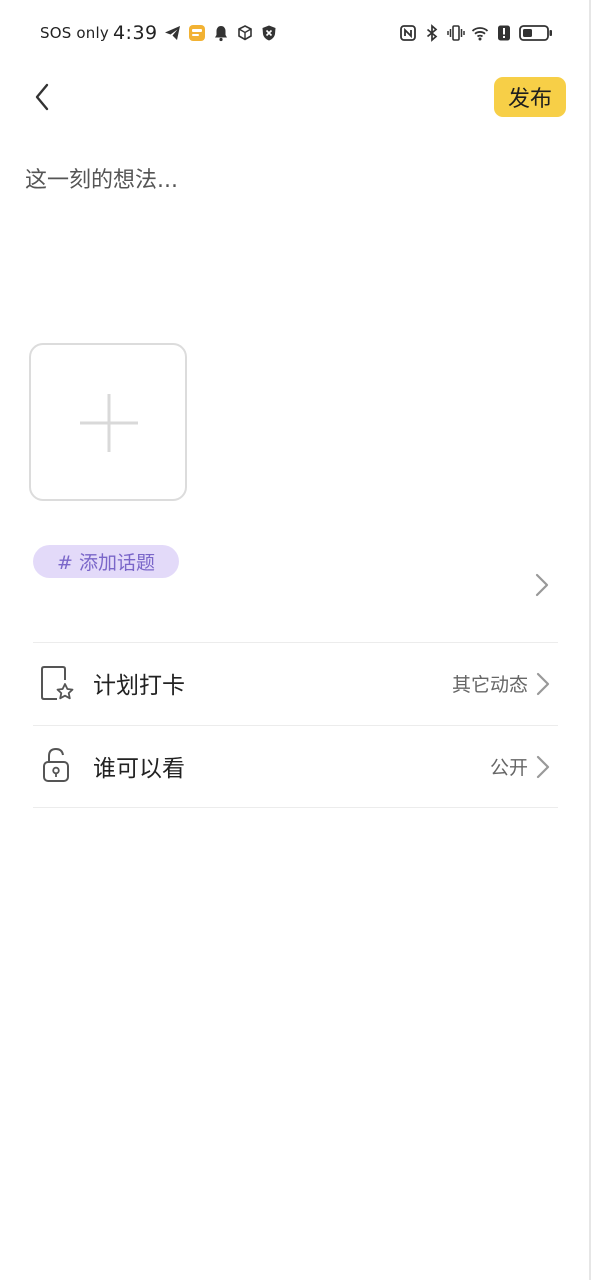  I want to click on status-left: SOS only 4:39, so click(162, 33).